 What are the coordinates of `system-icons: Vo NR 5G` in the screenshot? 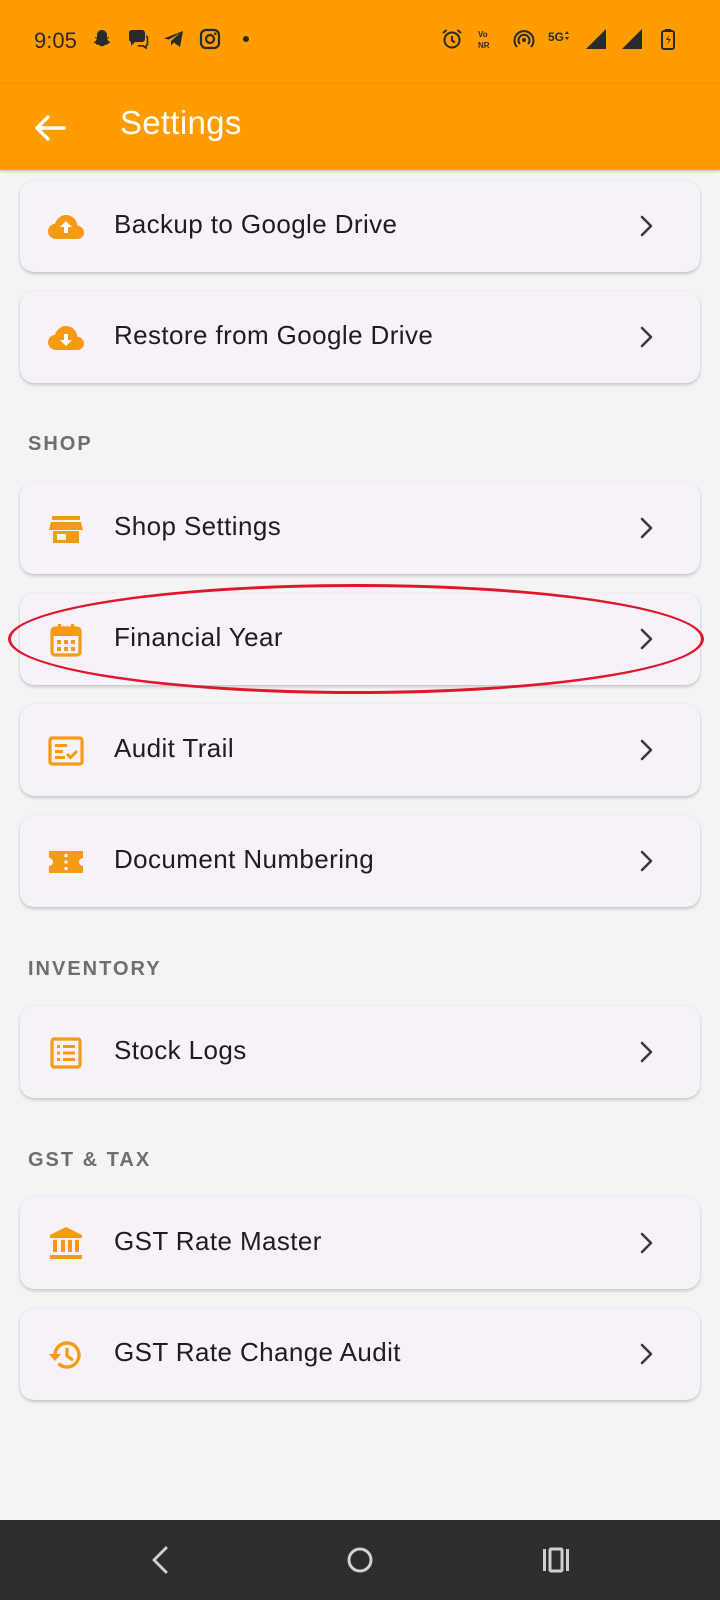 It's located at (560, 39).